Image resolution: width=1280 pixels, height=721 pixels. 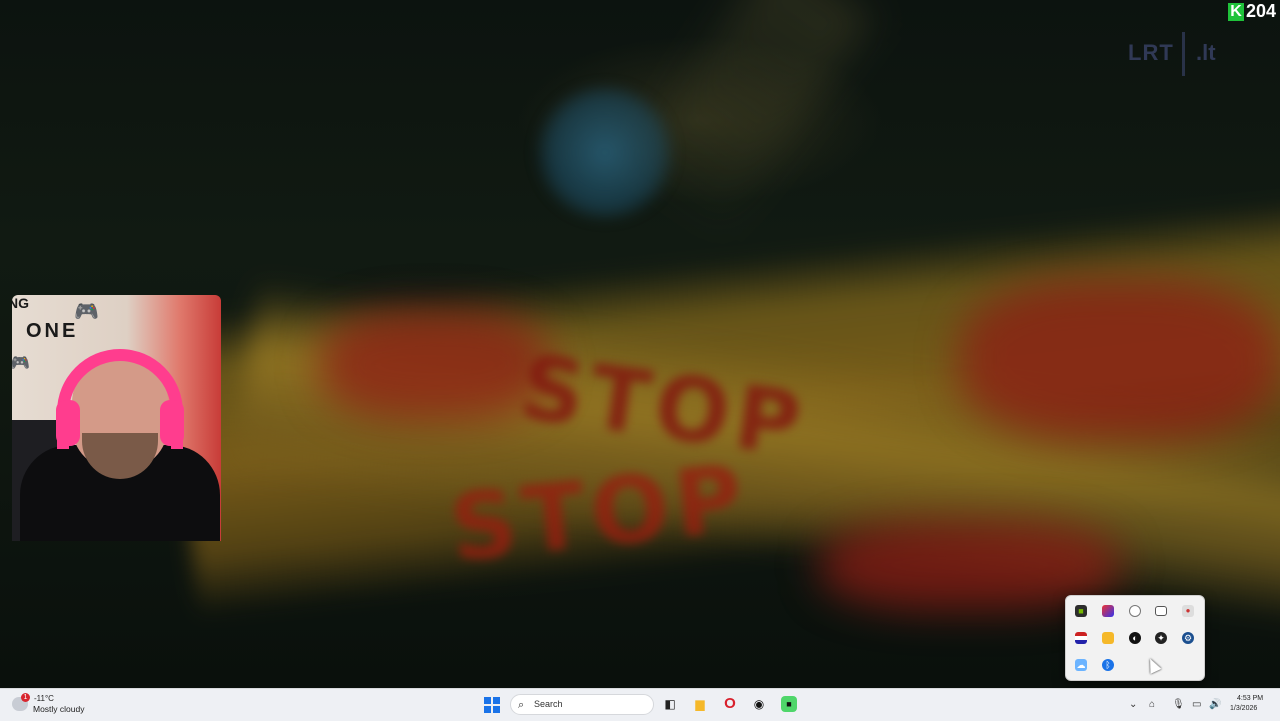 What do you see at coordinates (1215, 705) in the screenshot?
I see `volume-icon: 🔊` at bounding box center [1215, 705].